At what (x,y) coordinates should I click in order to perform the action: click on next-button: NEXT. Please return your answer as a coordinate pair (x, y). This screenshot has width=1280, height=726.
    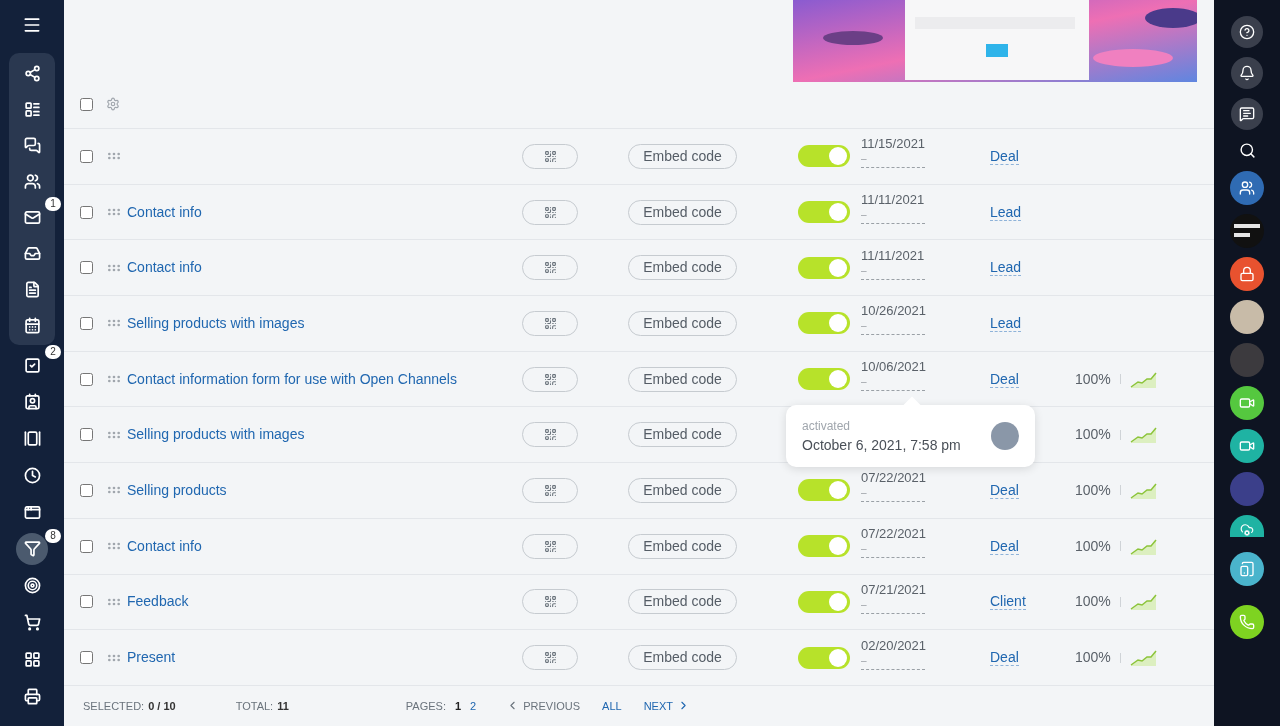
    Looking at the image, I should click on (666, 706).